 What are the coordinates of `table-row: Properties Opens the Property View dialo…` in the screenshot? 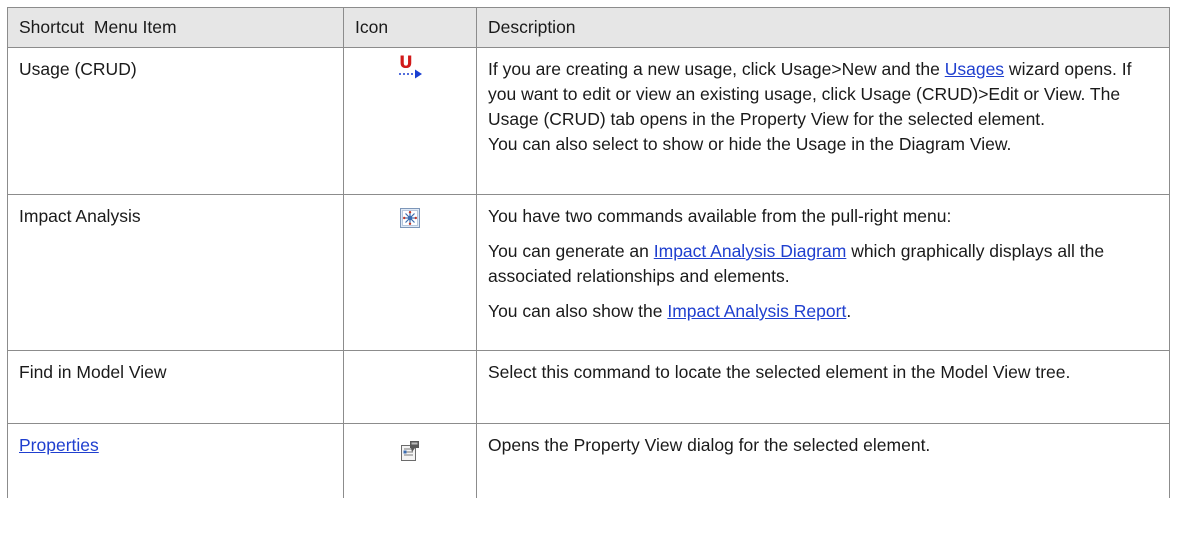 It's located at (588, 460).